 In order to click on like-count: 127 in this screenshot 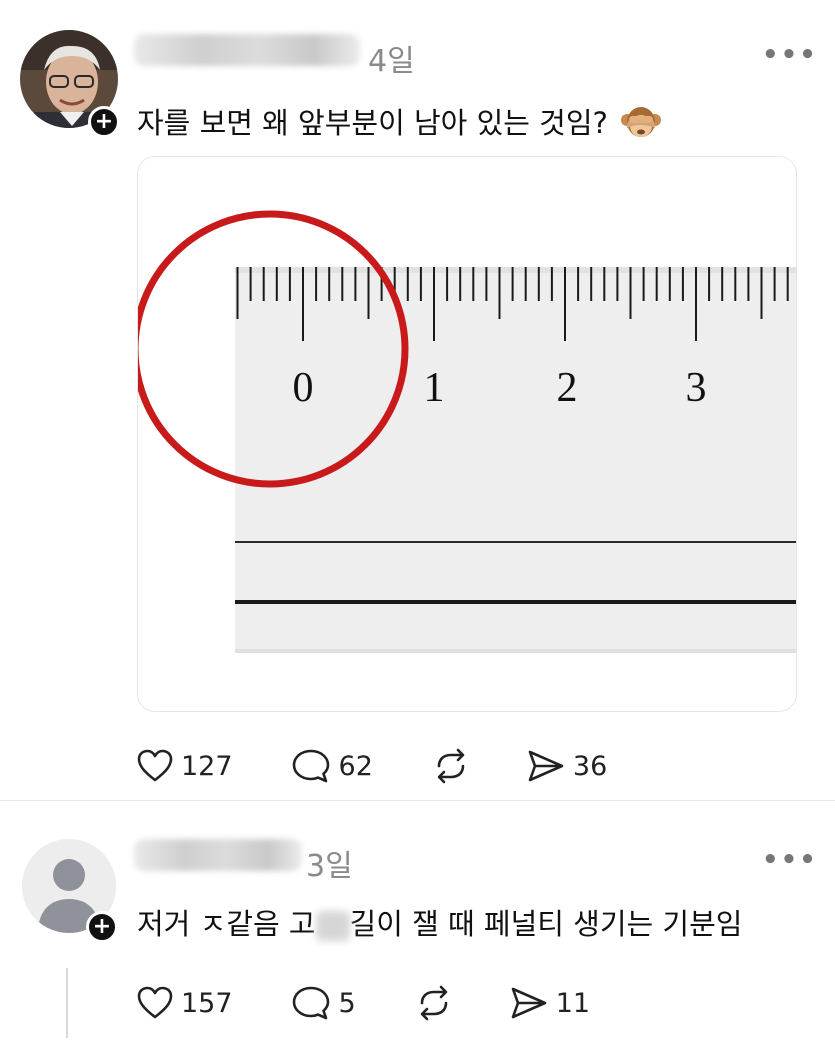, I will do `click(207, 766)`.